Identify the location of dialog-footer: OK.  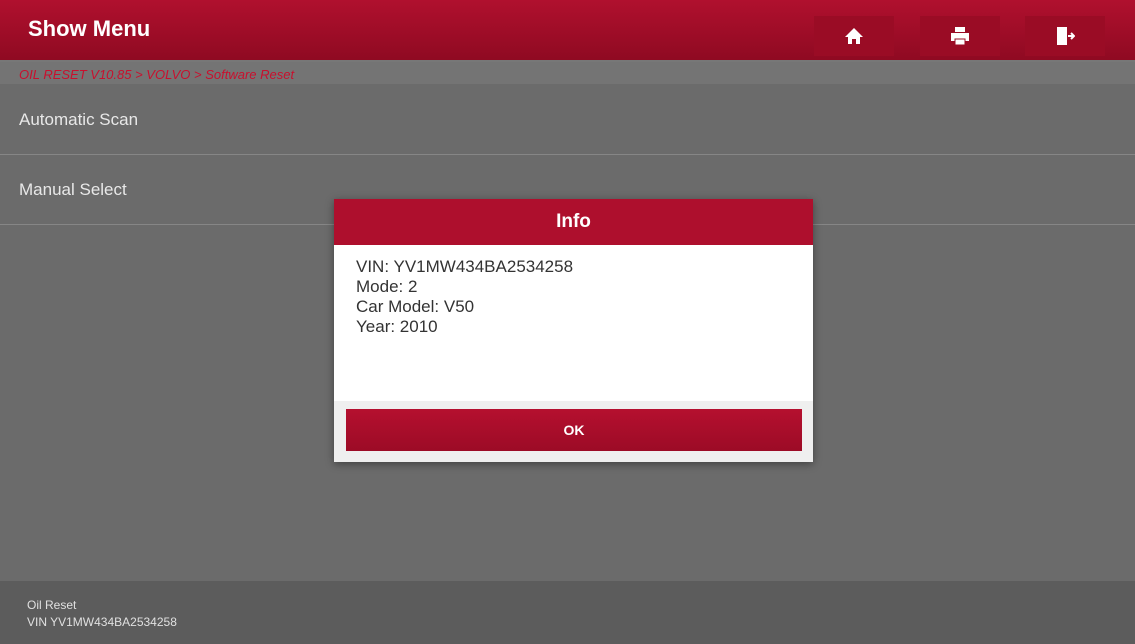
(573, 431).